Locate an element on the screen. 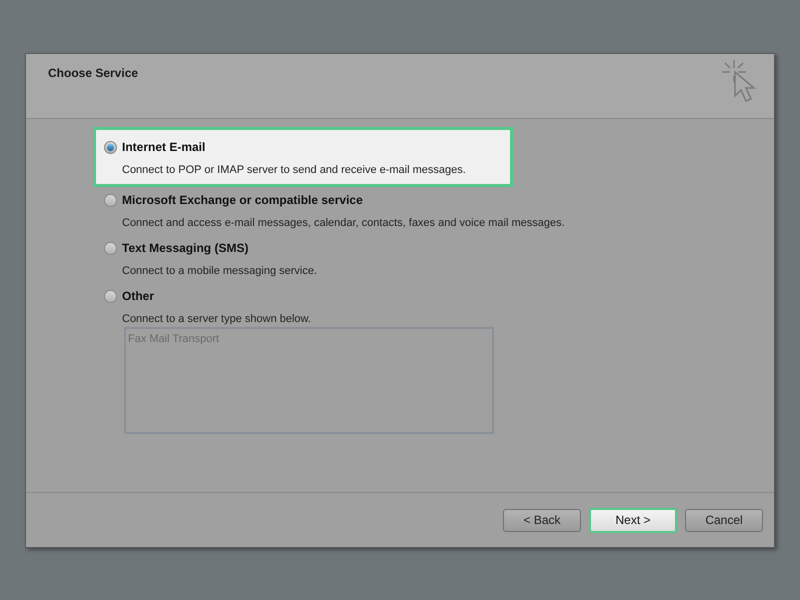  option-row: Text Messaging (SMS) Connect to a mobile messaging service. is located at coordinates (393, 259).